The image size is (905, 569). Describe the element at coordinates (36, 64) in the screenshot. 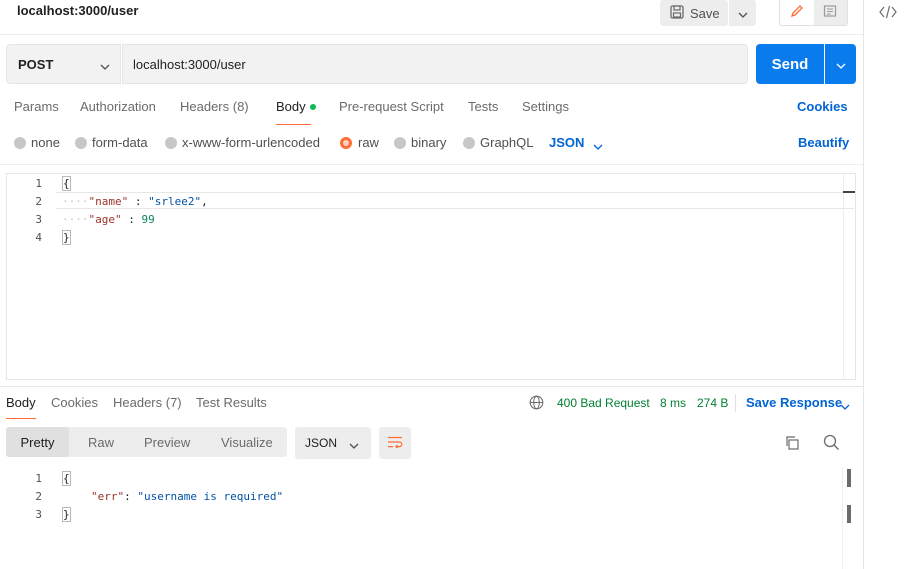

I see `method-label: POST` at that location.